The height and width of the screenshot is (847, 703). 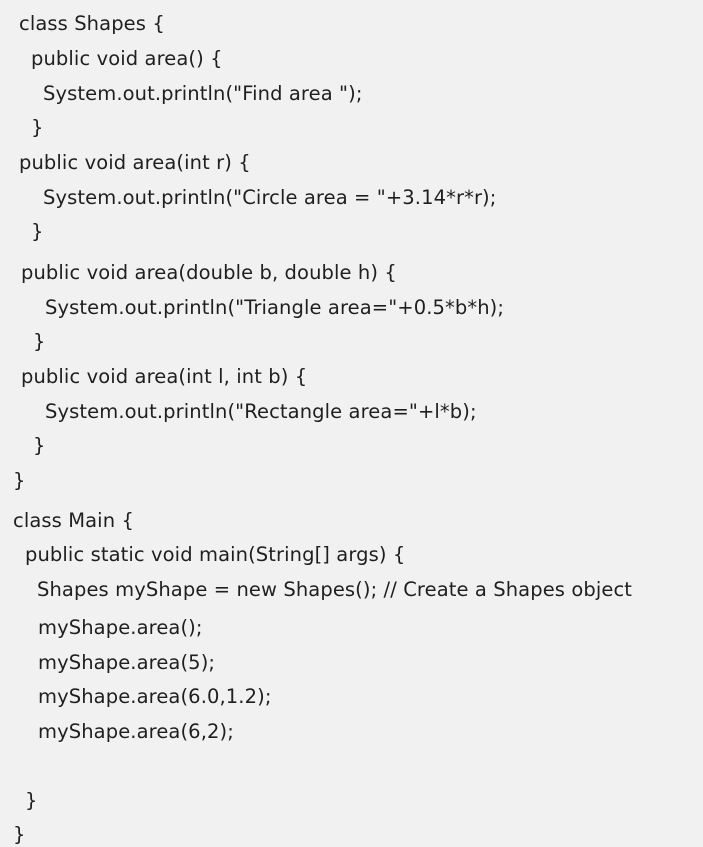 What do you see at coordinates (39, 445) in the screenshot?
I see `code-line-13: }` at bounding box center [39, 445].